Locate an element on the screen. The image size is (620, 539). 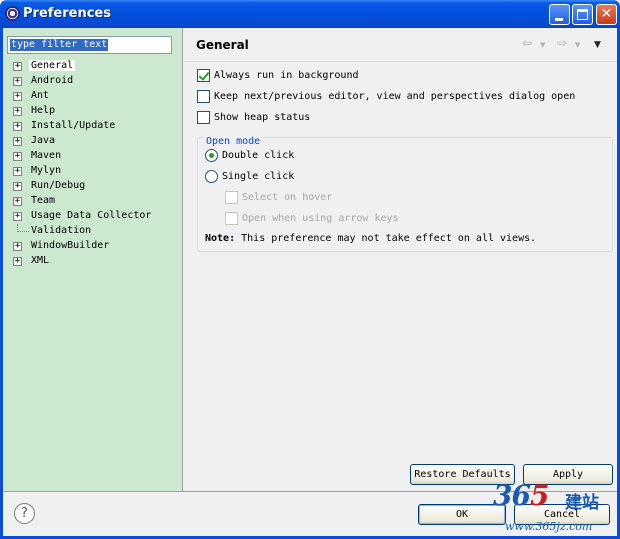
always-run-background-label: Always run in background is located at coordinates (286, 75).